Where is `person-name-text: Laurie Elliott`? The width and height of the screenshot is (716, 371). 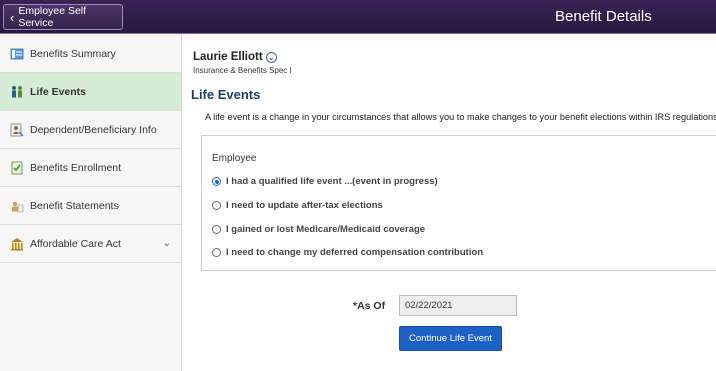 person-name-text: Laurie Elliott is located at coordinates (228, 57).